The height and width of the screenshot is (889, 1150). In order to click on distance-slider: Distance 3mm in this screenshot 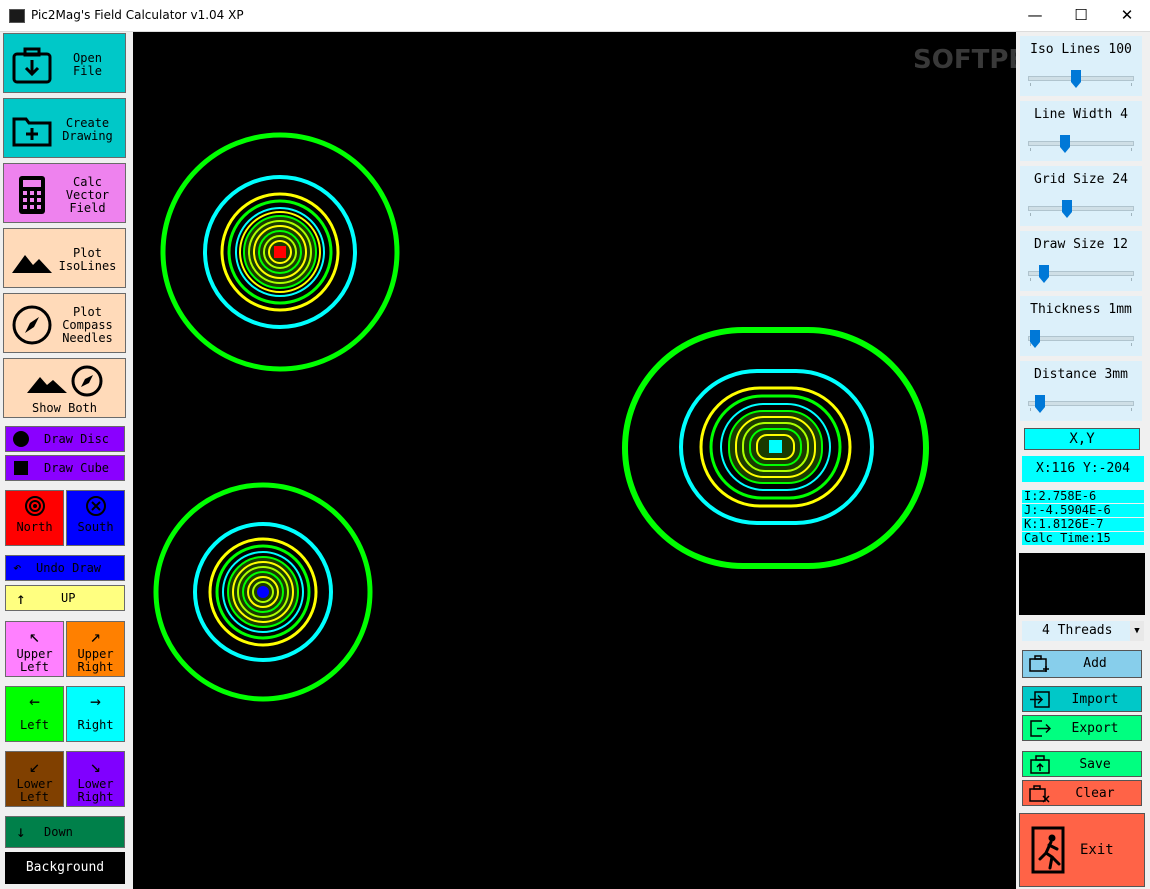, I will do `click(1081, 391)`.